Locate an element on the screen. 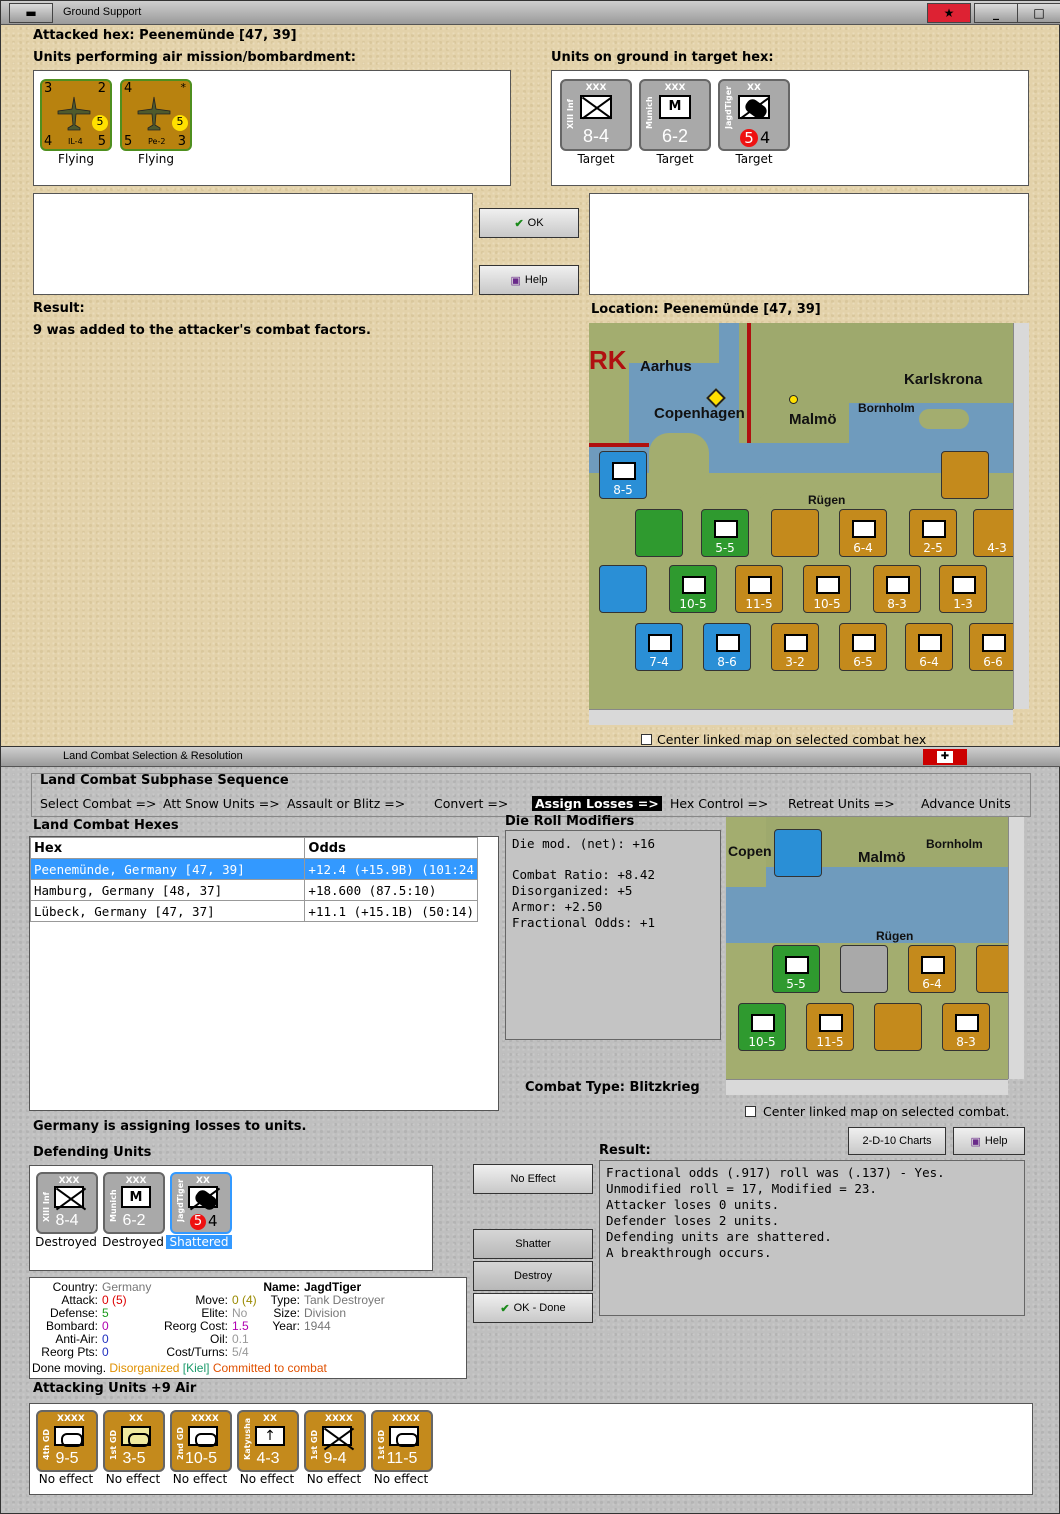 The width and height of the screenshot is (1060, 1514). mini-map-horizontal-scrollbar is located at coordinates (867, 1087).